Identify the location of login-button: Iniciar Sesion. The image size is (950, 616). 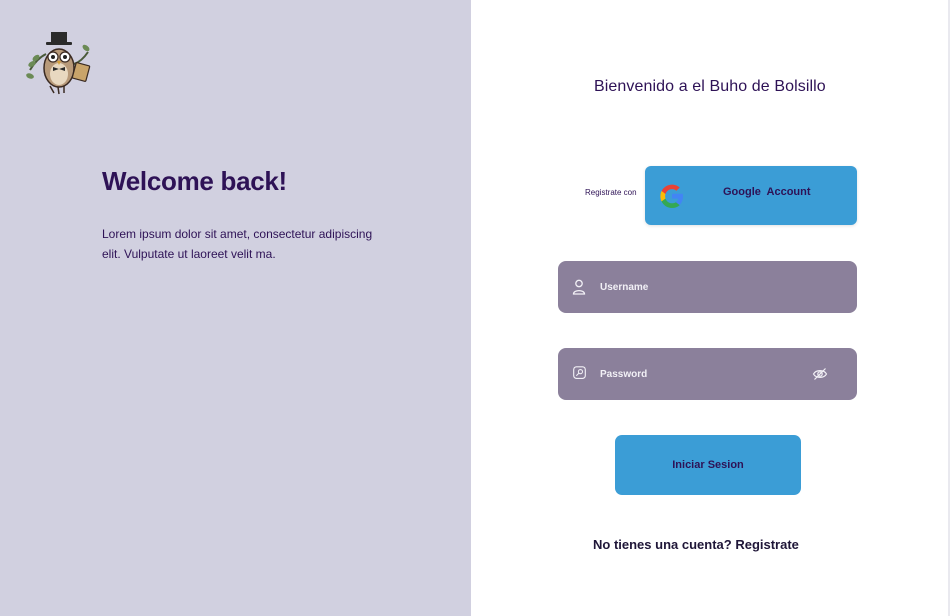
(708, 465).